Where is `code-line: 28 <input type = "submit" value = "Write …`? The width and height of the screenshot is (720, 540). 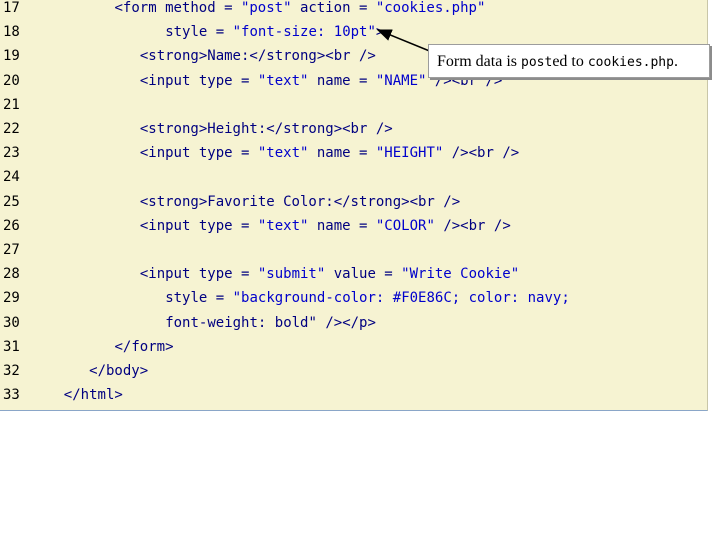 code-line: 28 <input type = "submit" value = "Write … is located at coordinates (353, 278).